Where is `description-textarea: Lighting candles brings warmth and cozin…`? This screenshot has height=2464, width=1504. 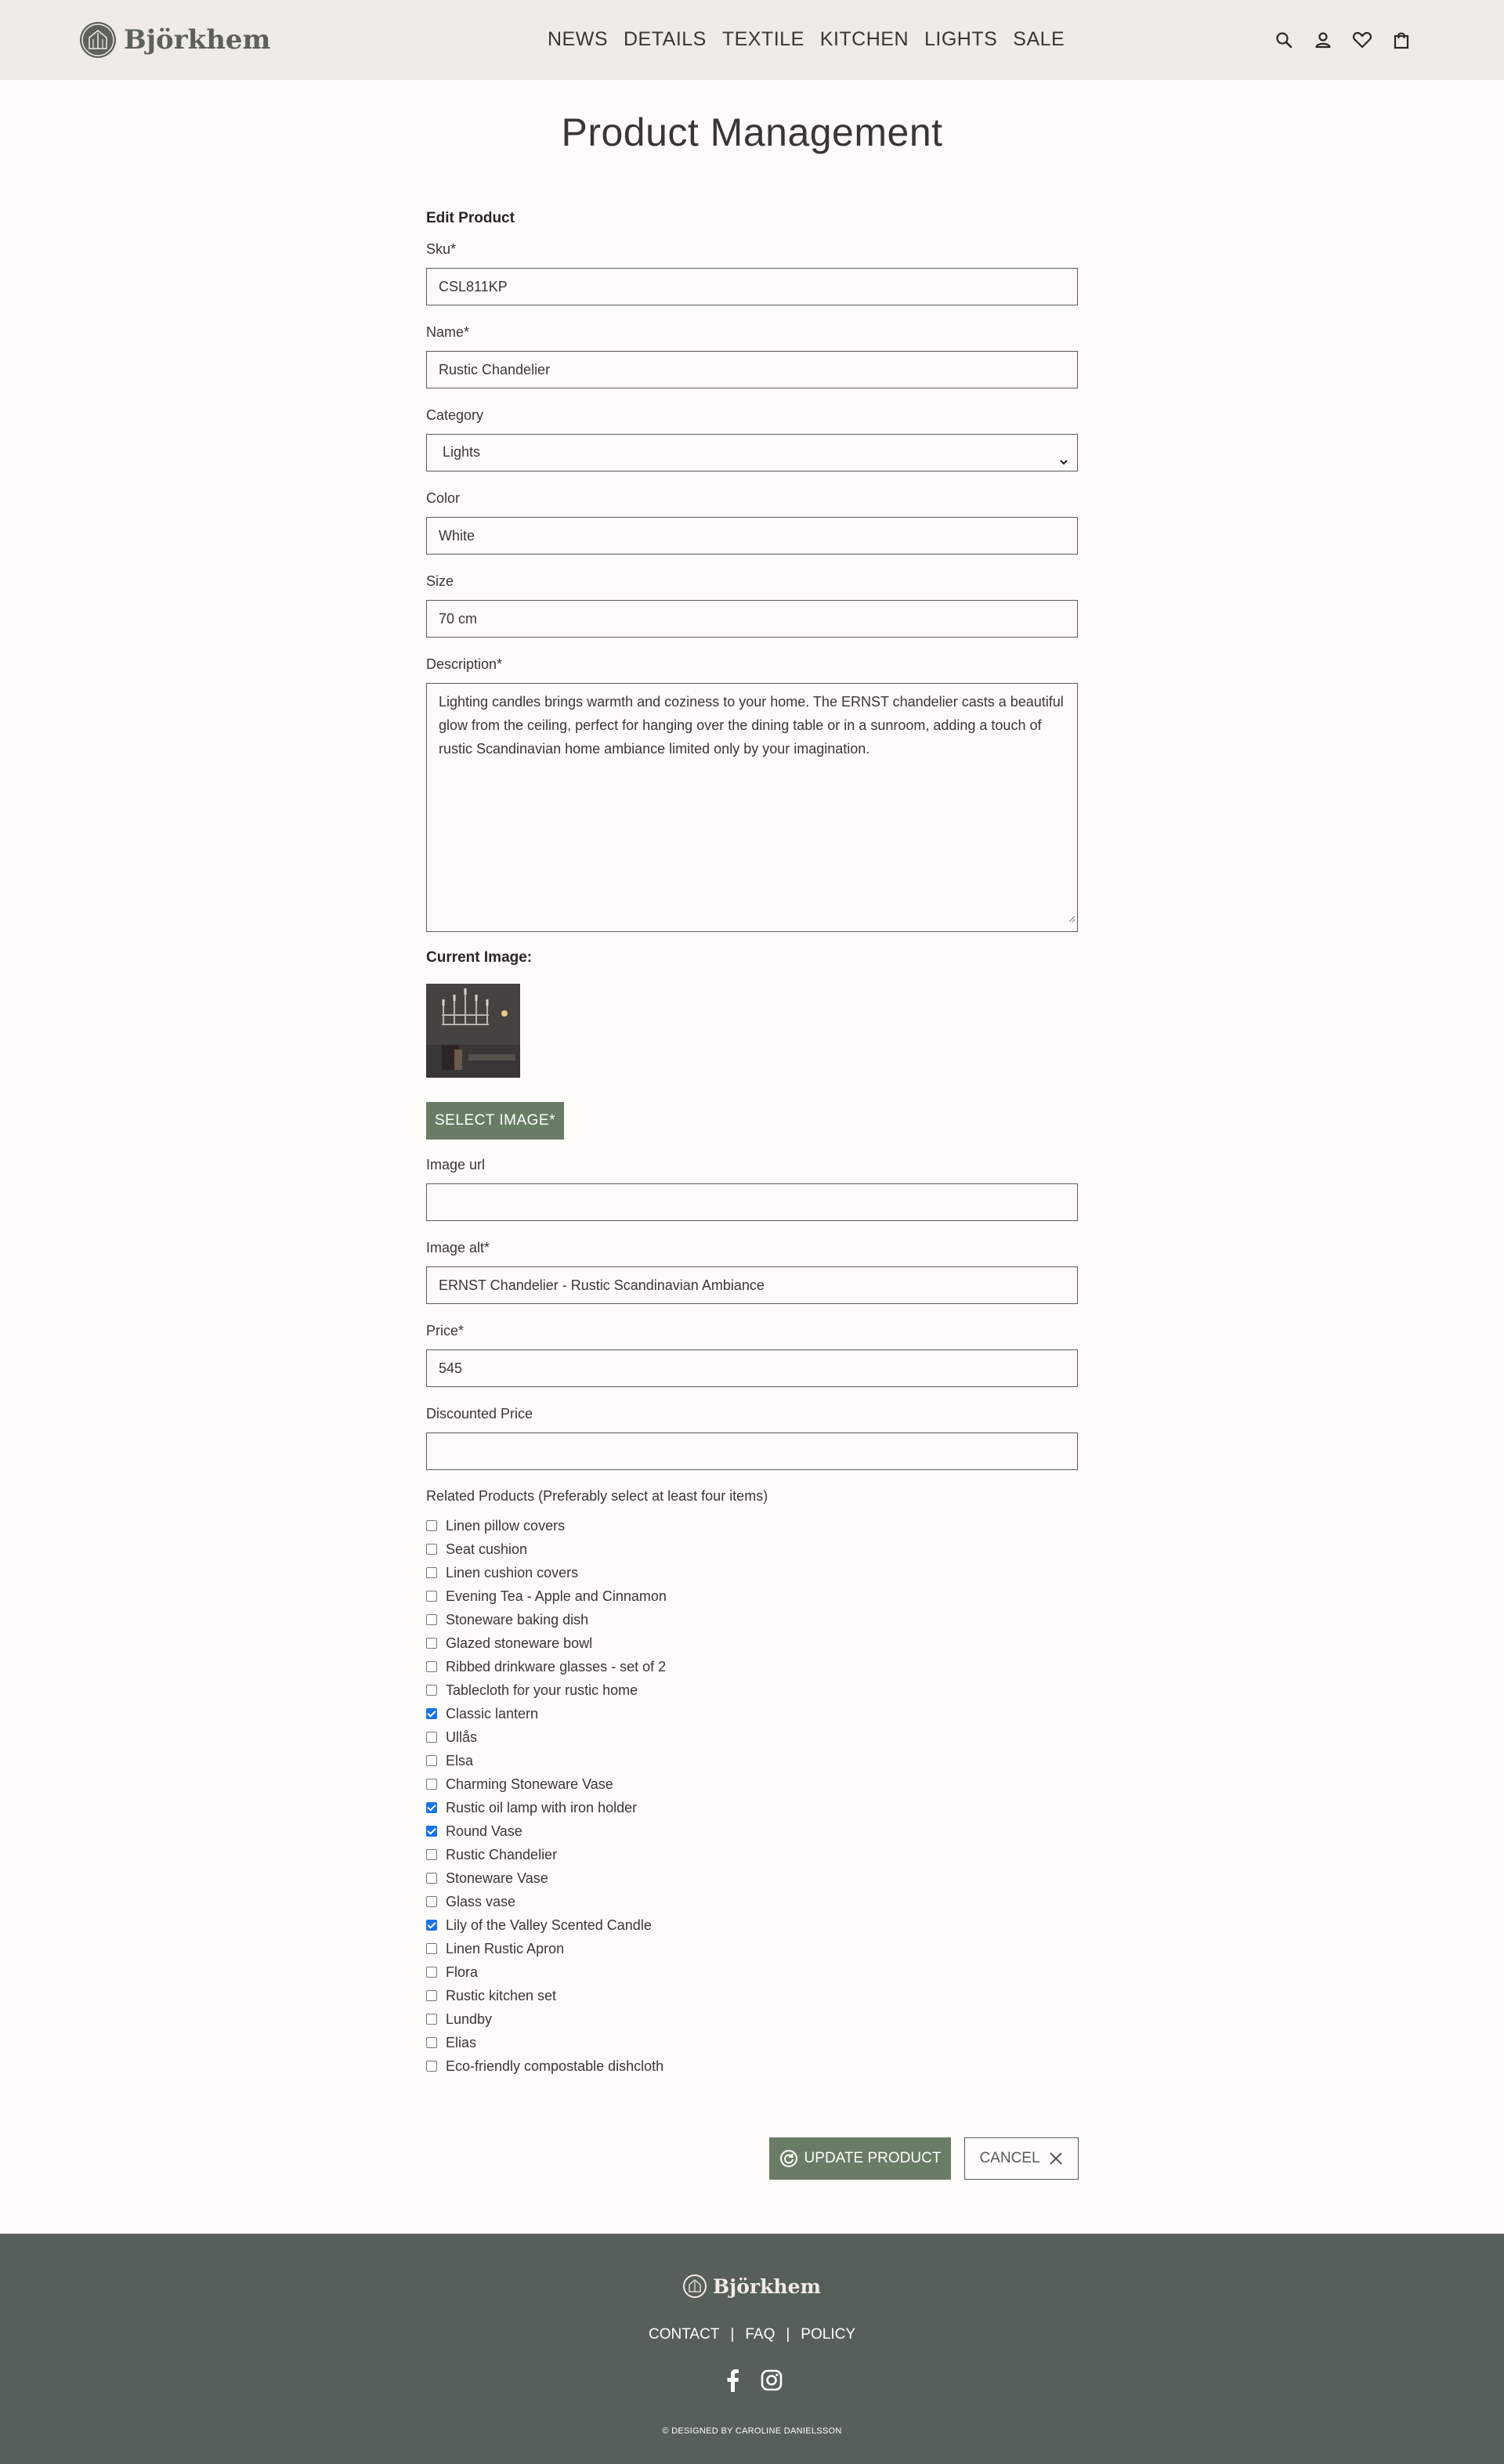
description-textarea: Lighting candles brings warmth and cozin… is located at coordinates (752, 807).